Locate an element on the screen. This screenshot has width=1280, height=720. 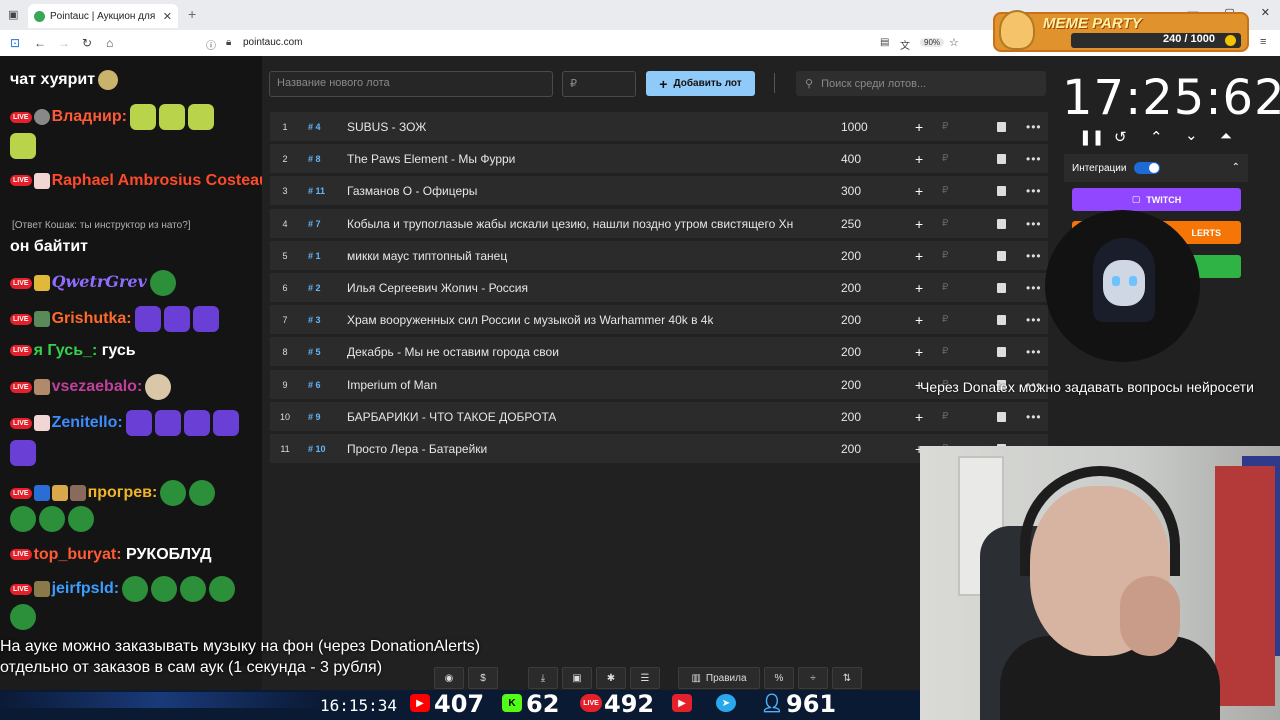
lot-name: БАРБАРИКИ - ЧТО ТАКОЕ ДОБРОТА is located at coordinates (451, 417).